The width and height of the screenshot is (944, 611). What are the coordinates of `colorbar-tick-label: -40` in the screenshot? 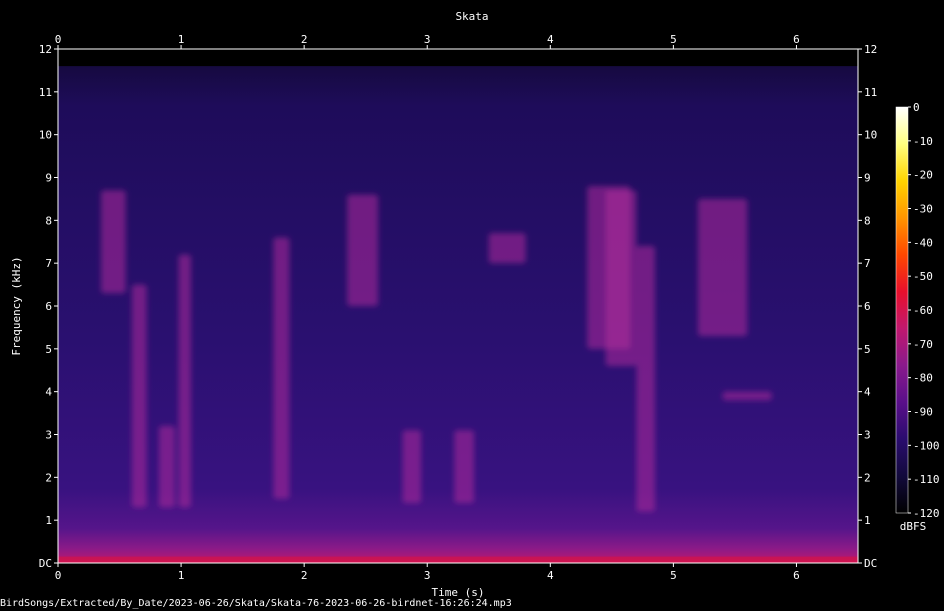 It's located at (923, 242).